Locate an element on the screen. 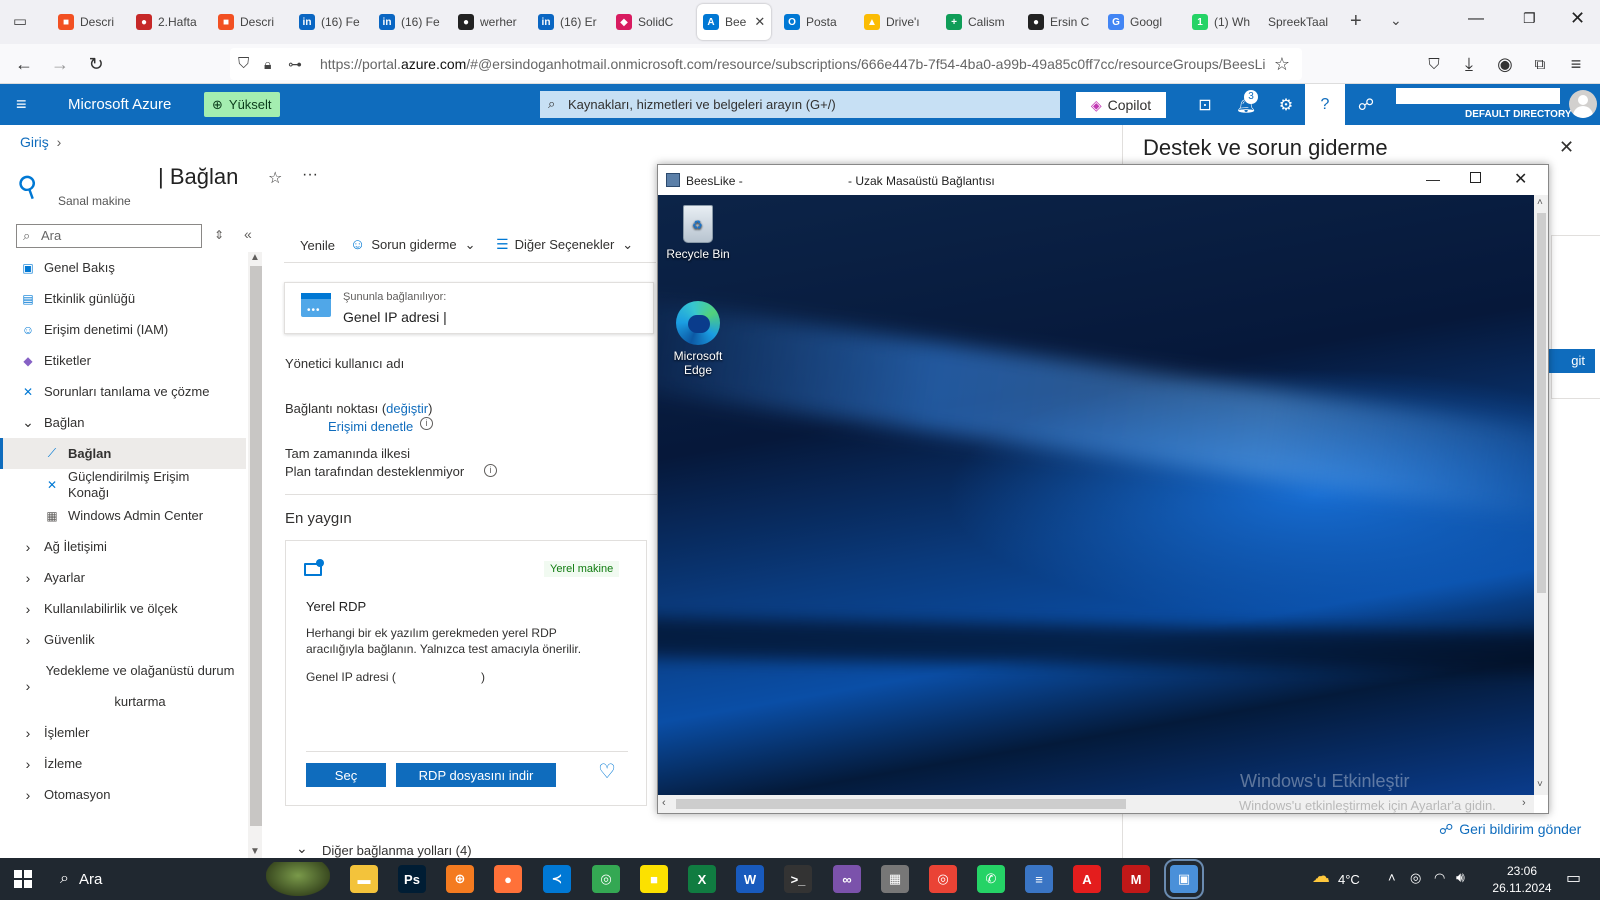  sticky-notes-icon: ■ is located at coordinates (654, 879).